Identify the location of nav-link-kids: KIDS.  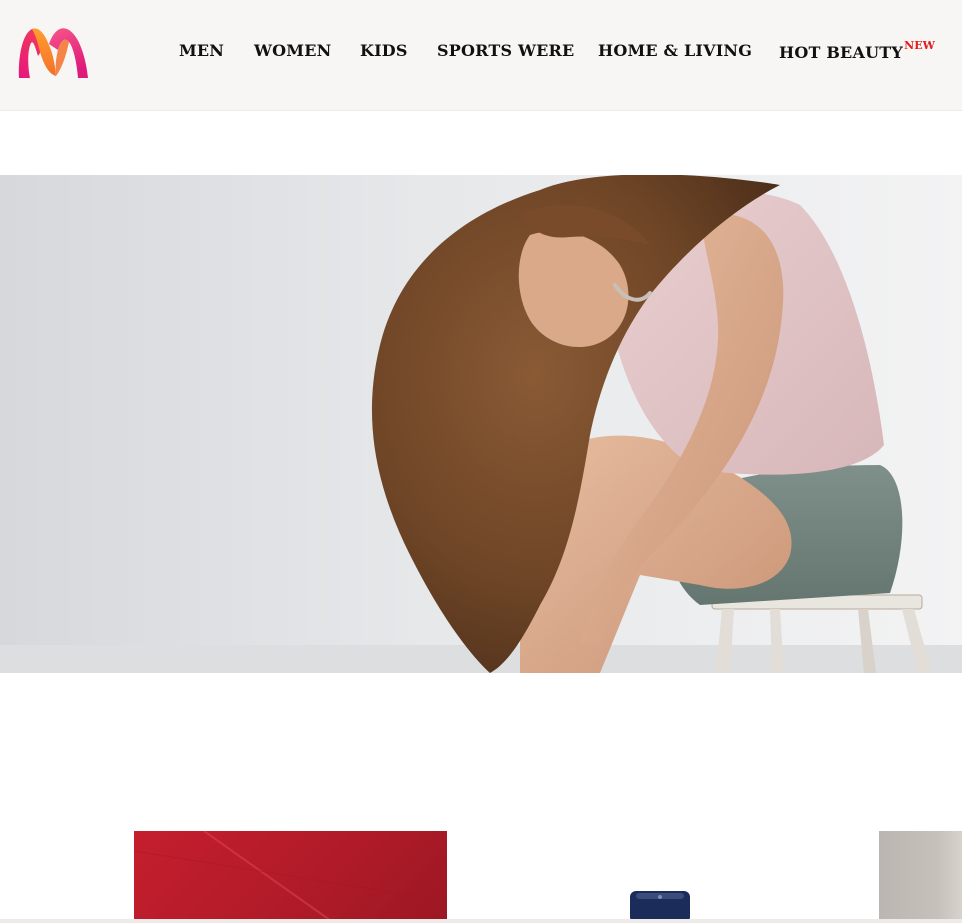
(384, 50).